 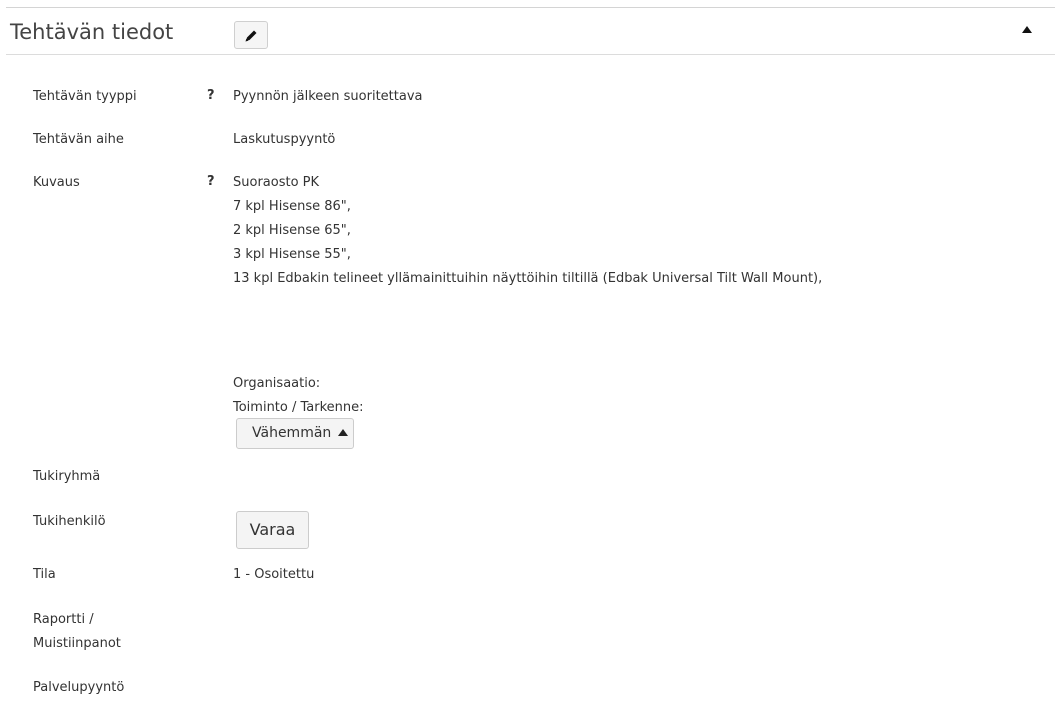 I want to click on pencil-icon, so click(x=251, y=36).